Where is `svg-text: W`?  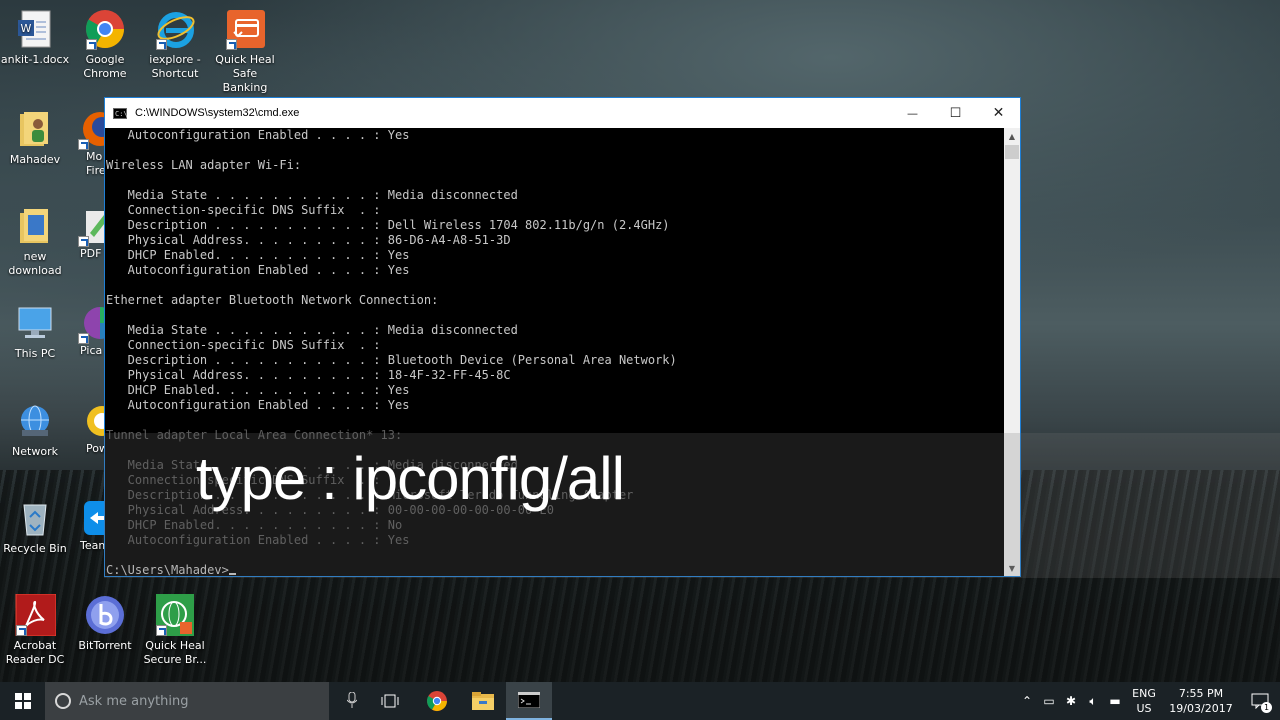 svg-text: W is located at coordinates (26, 28).